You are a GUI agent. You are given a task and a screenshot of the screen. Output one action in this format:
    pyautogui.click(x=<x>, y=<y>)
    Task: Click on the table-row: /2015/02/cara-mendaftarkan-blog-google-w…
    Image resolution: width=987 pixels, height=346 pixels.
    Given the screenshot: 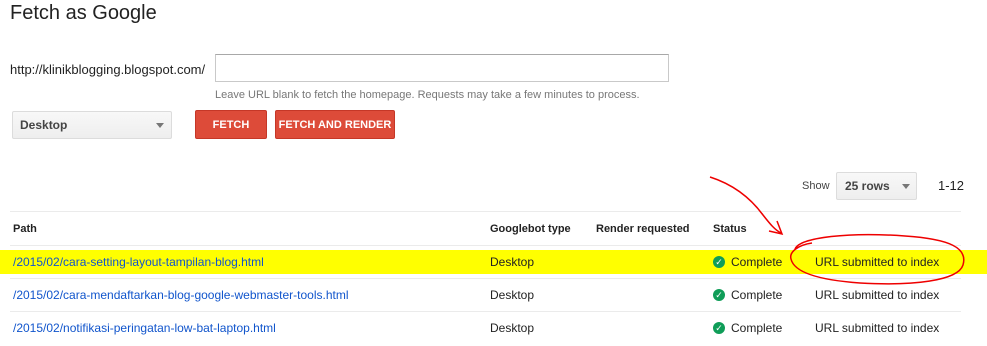 What is the action you would take?
    pyautogui.click(x=485, y=294)
    